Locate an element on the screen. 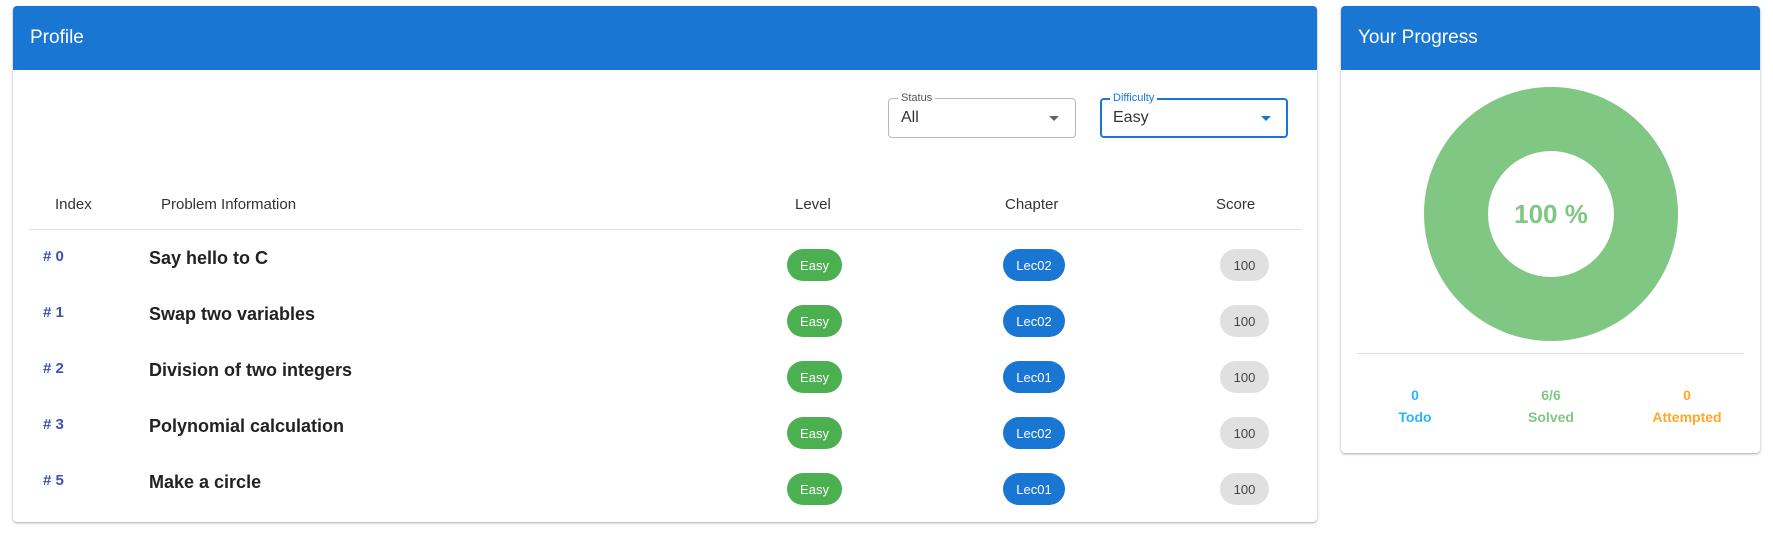 This screenshot has height=545, width=1773. stat-solved-value: 6/6 is located at coordinates (1551, 395).